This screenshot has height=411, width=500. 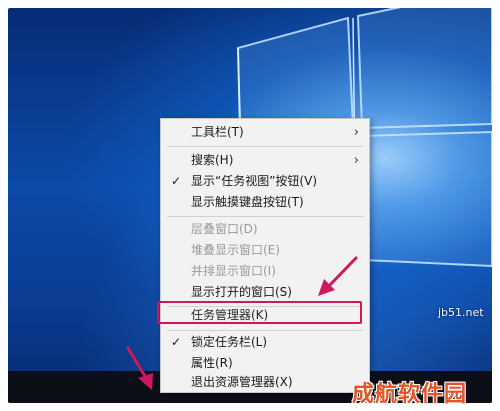 I want to click on arrow-to-task-manager, so click(x=338, y=276).